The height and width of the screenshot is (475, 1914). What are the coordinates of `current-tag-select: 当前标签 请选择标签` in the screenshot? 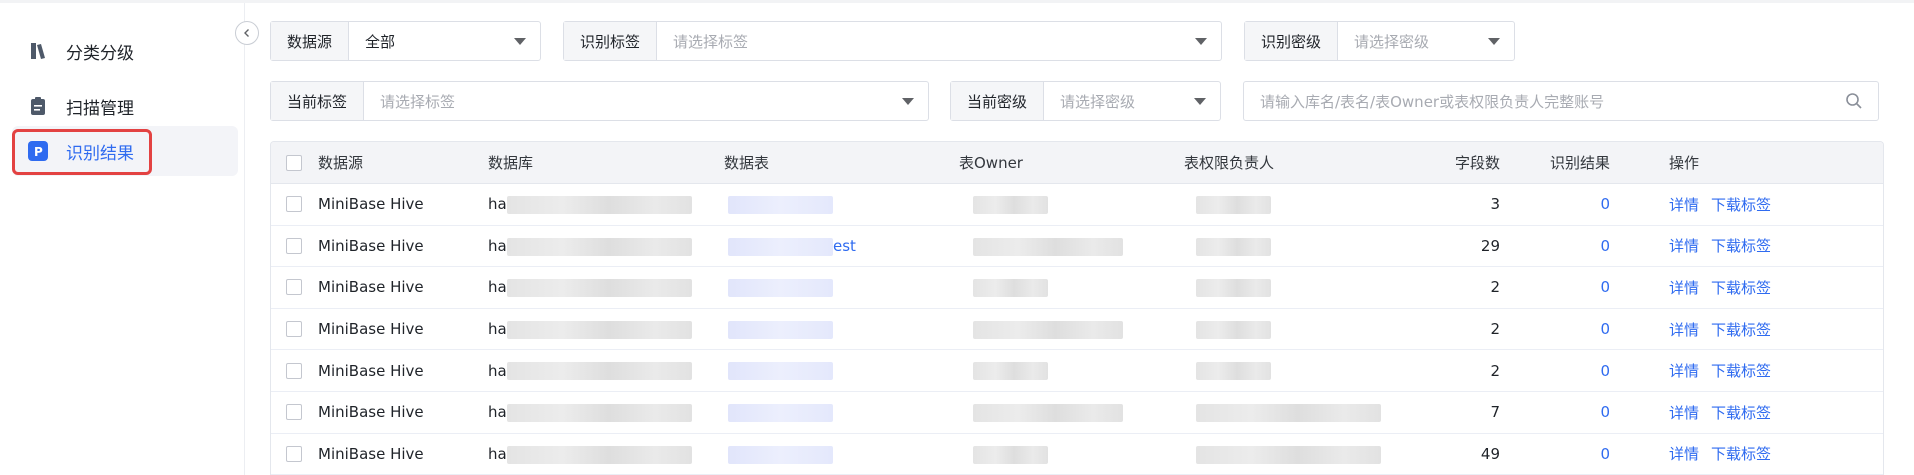 It's located at (599, 101).